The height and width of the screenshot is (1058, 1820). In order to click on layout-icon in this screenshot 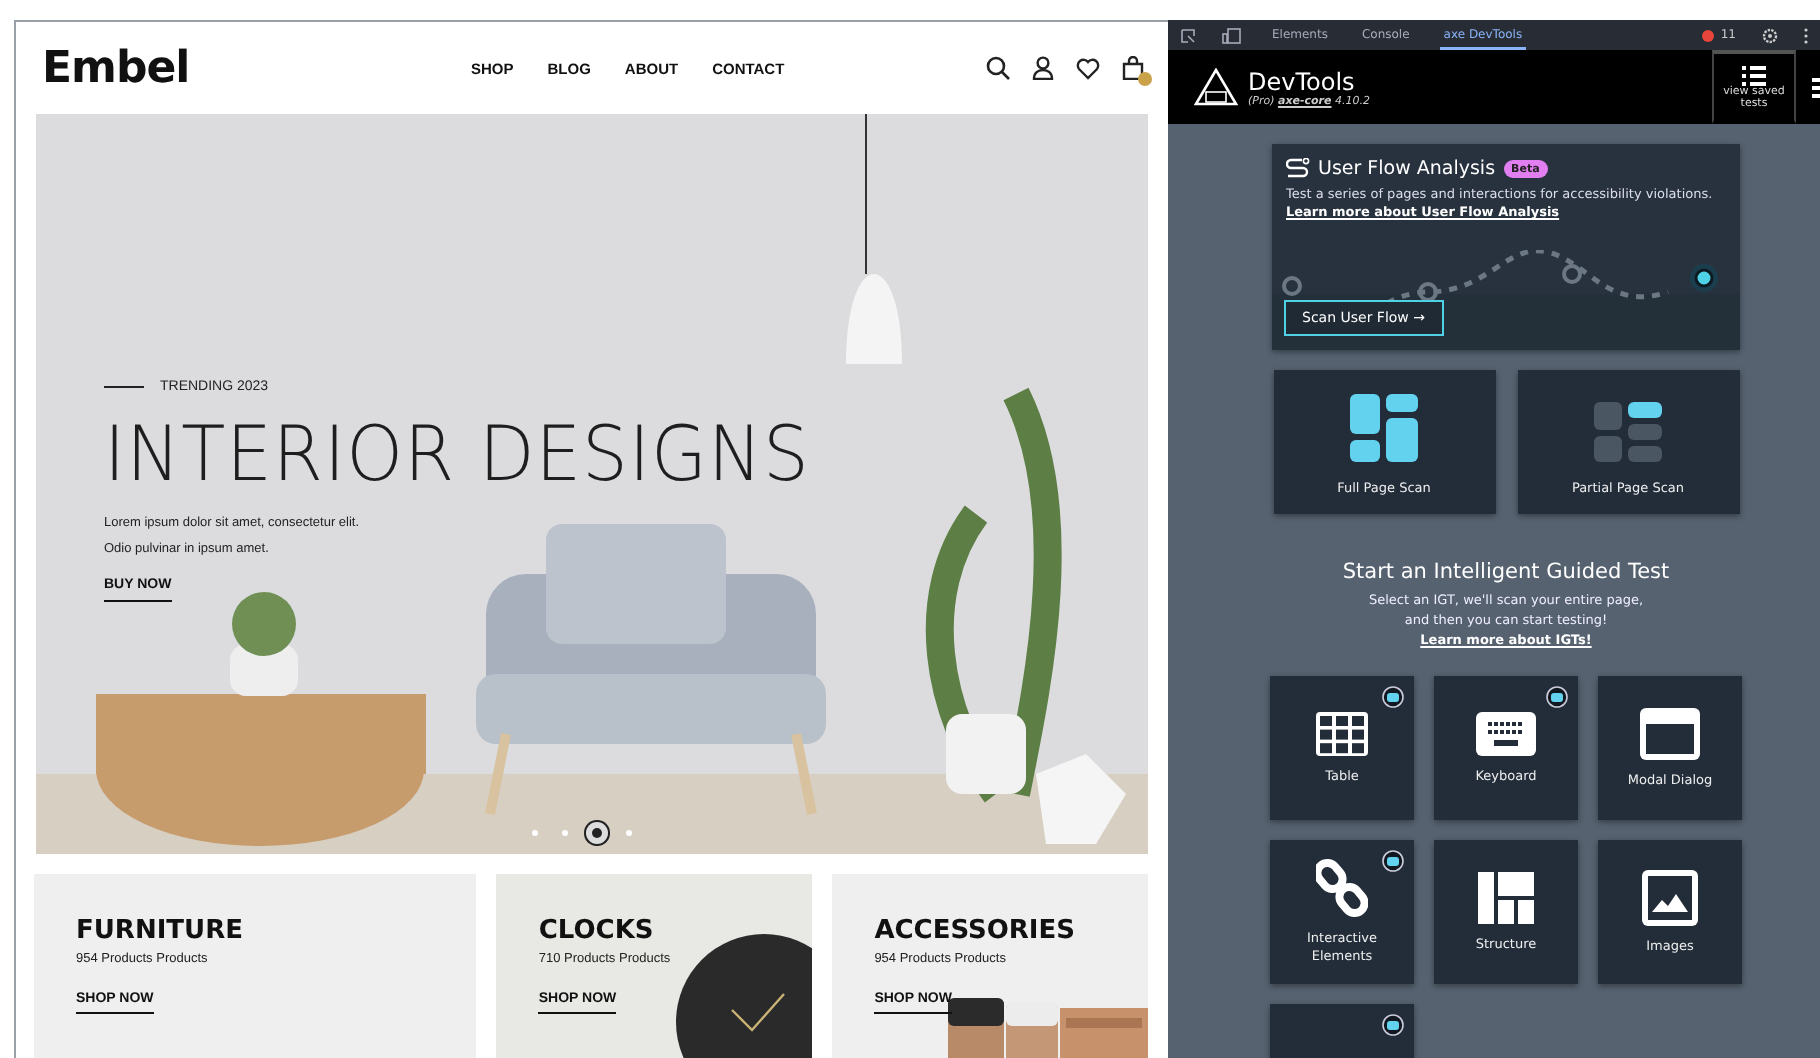, I will do `click(1506, 897)`.